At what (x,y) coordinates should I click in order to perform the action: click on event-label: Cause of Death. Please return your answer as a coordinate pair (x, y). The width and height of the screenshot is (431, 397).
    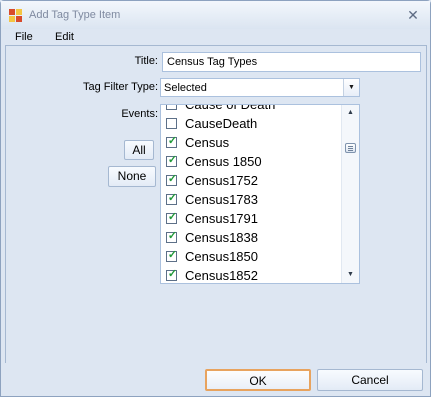
    Looking at the image, I should click on (230, 108).